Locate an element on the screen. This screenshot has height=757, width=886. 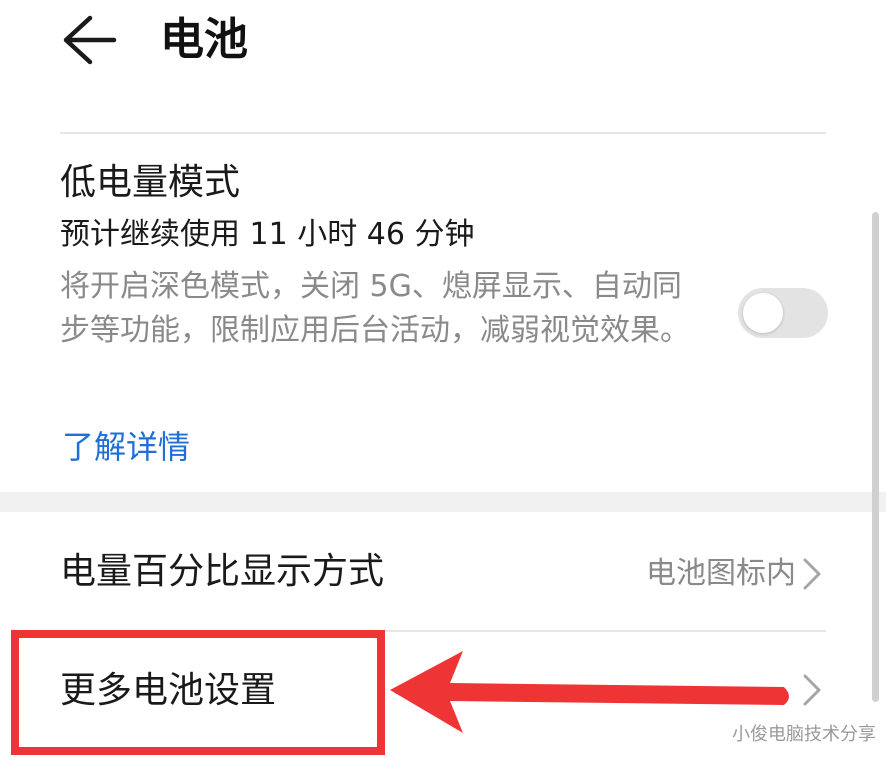
battery-estimate: 预计继续使用 11 小时 46 分钟 is located at coordinates (267, 234).